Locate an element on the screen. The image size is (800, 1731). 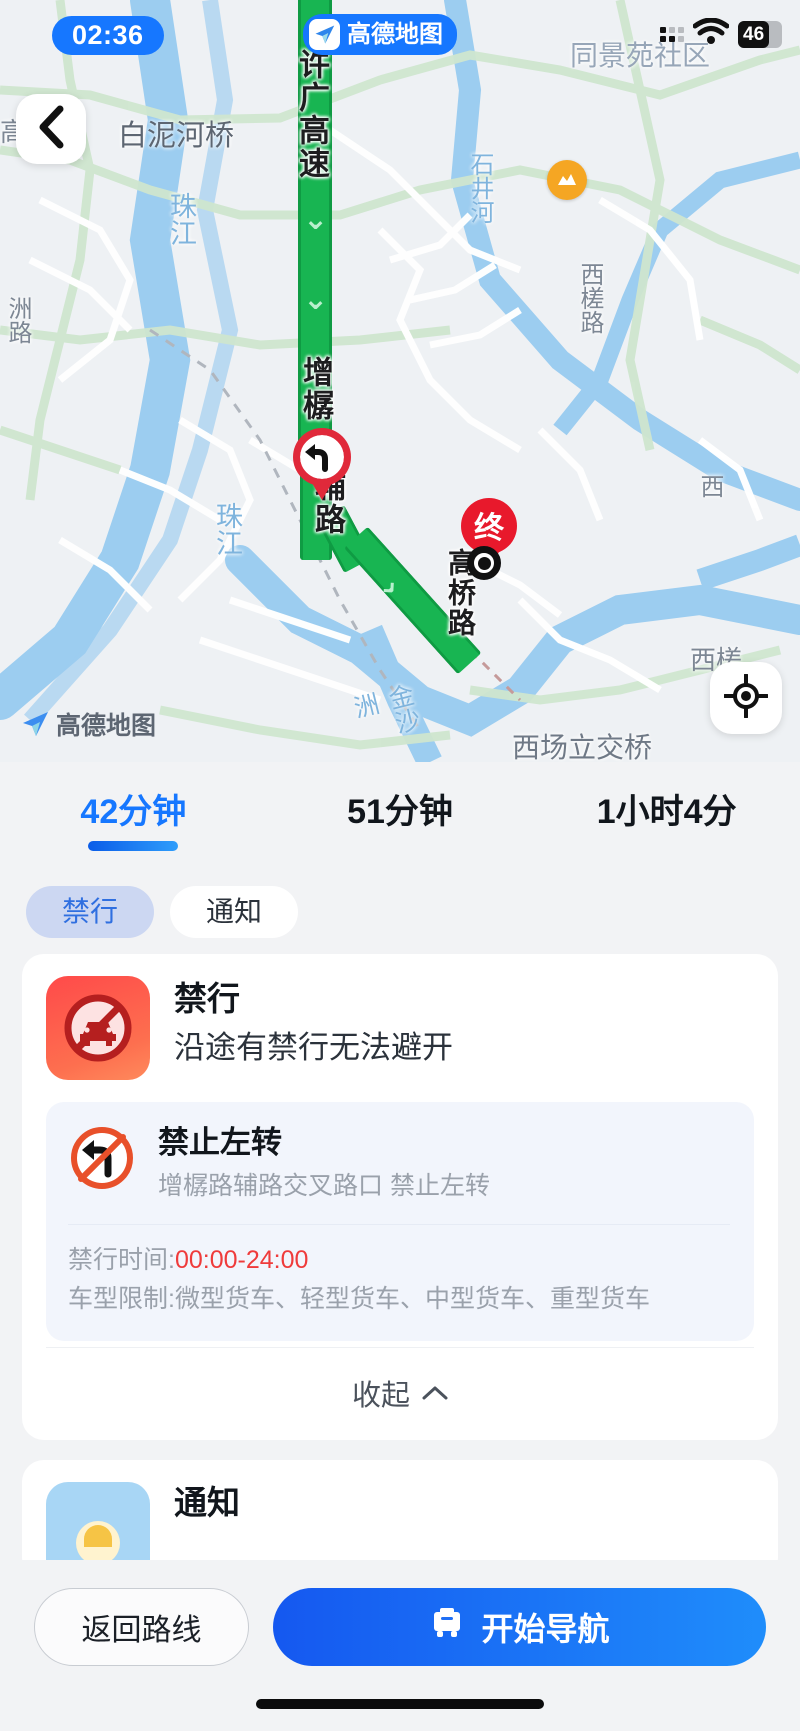
map-label-xi: 西 is located at coordinates (709, 486).